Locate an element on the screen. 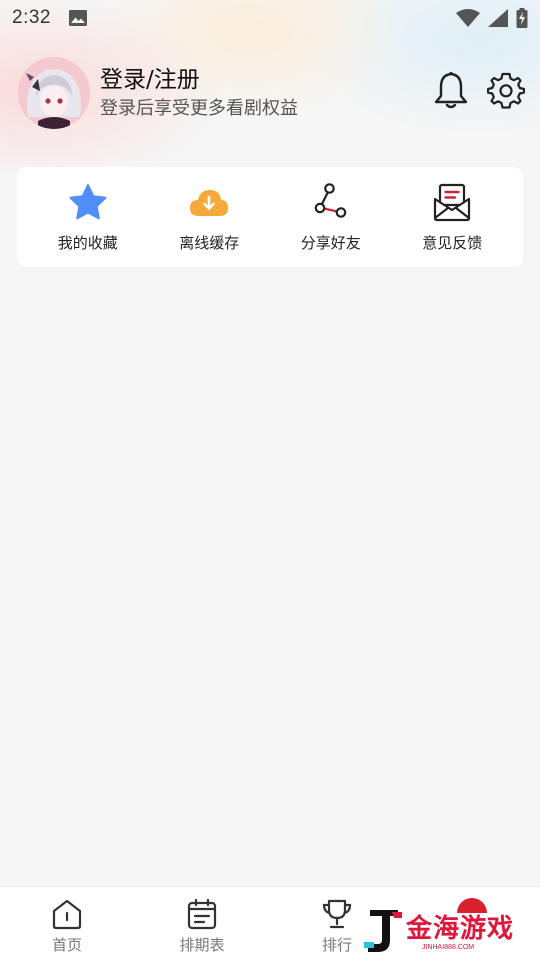  status-bar: 2:32 is located at coordinates (270, 18).